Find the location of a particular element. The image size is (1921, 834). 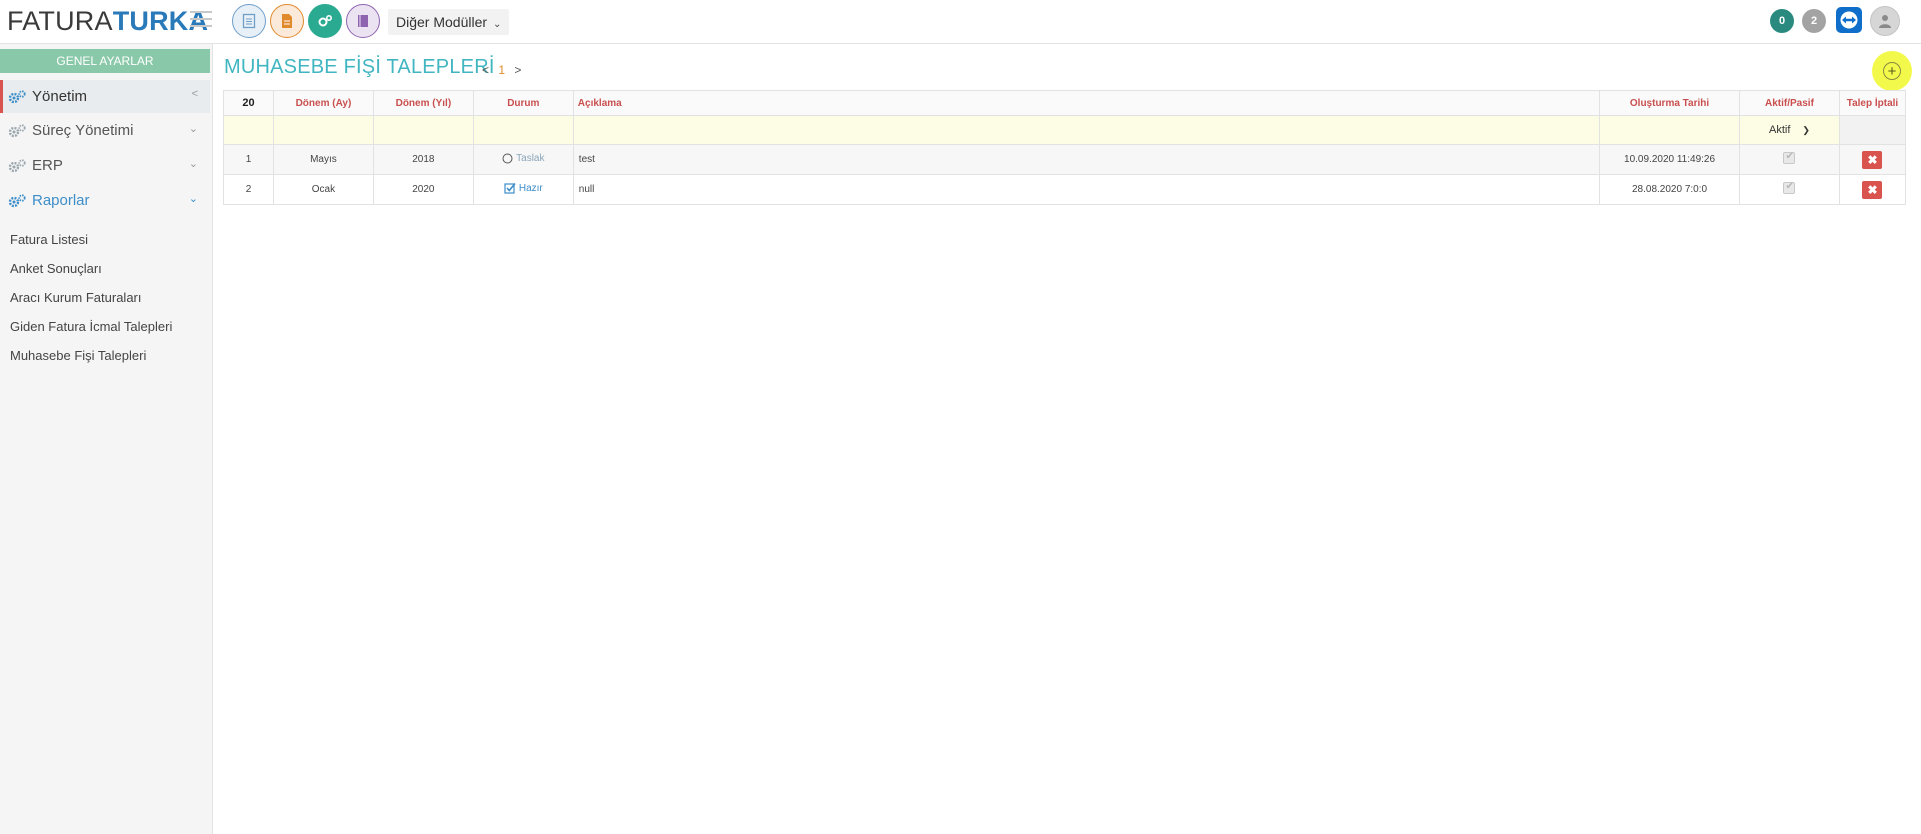

filter-durum is located at coordinates (523, 130).